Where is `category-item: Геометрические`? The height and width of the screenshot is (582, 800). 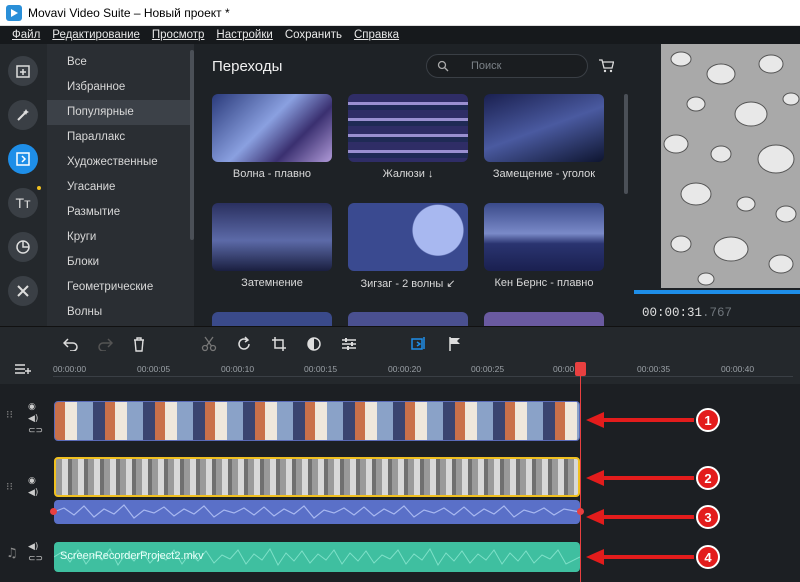
category-item: Геометрические is located at coordinates (120, 287).